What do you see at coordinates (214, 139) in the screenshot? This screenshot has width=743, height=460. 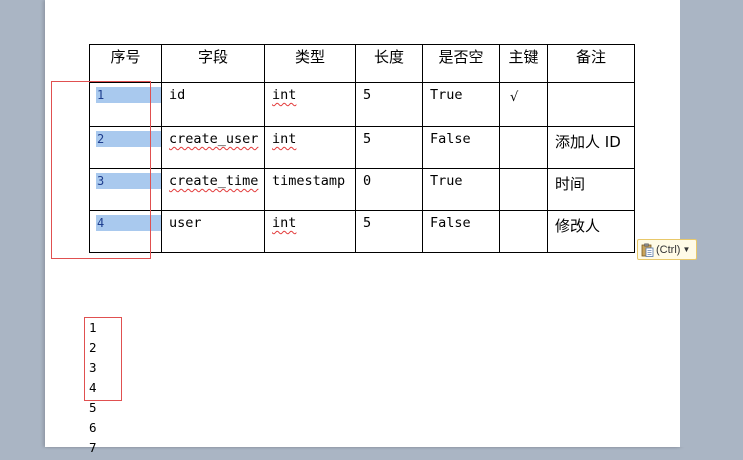 I see `cell-field-text: create_user` at bounding box center [214, 139].